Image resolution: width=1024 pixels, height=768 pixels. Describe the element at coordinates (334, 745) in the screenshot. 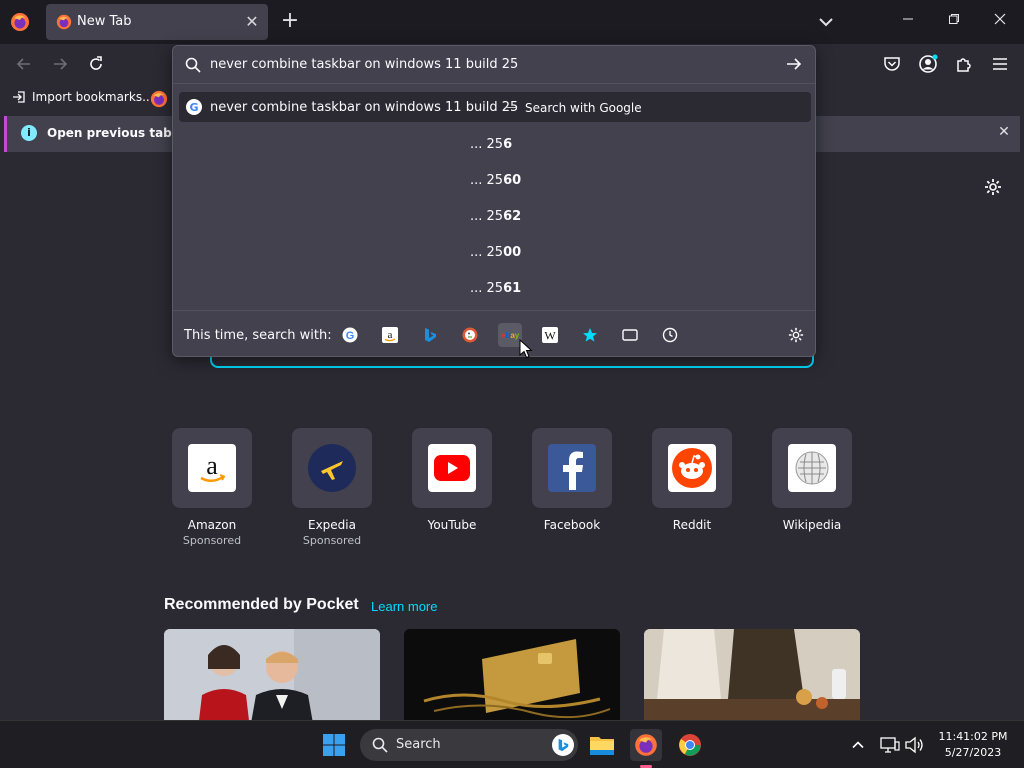

I see `windows-start-icon` at that location.